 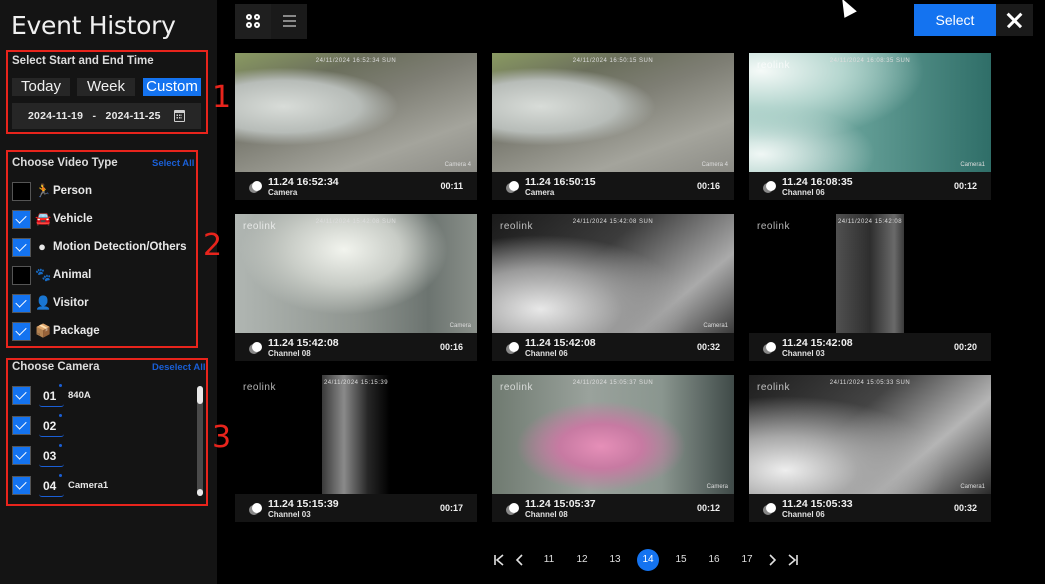 What do you see at coordinates (76, 331) in the screenshot?
I see `video-type-label: Package` at bounding box center [76, 331].